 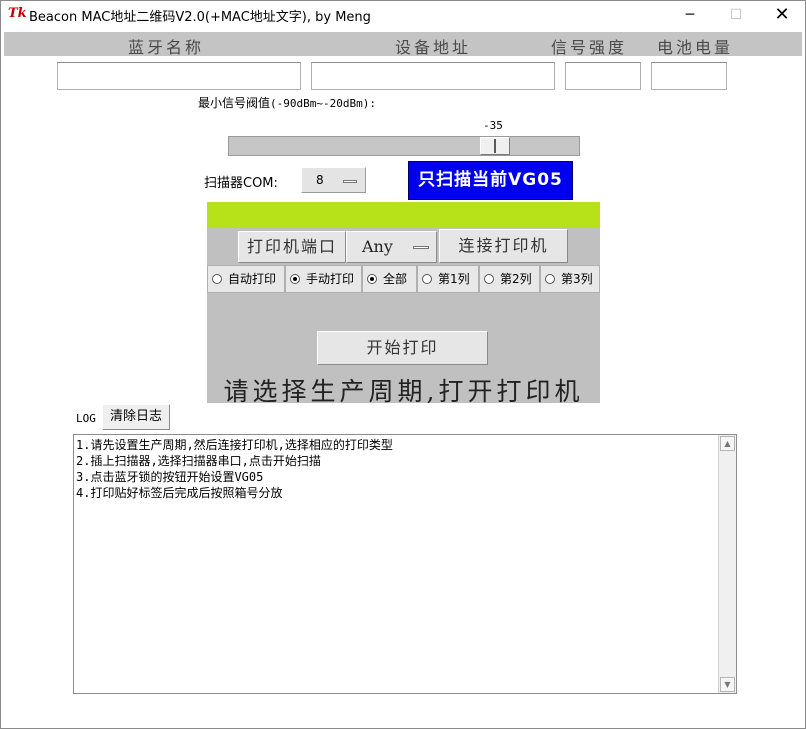 I want to click on threshold-label-text: 最小信号阀值, so click(x=234, y=103).